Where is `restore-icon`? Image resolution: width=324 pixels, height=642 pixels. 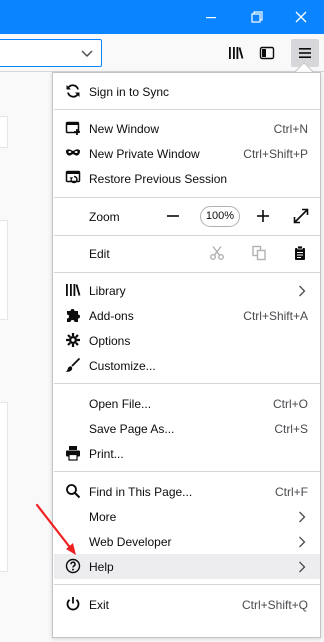
restore-icon is located at coordinates (257, 17).